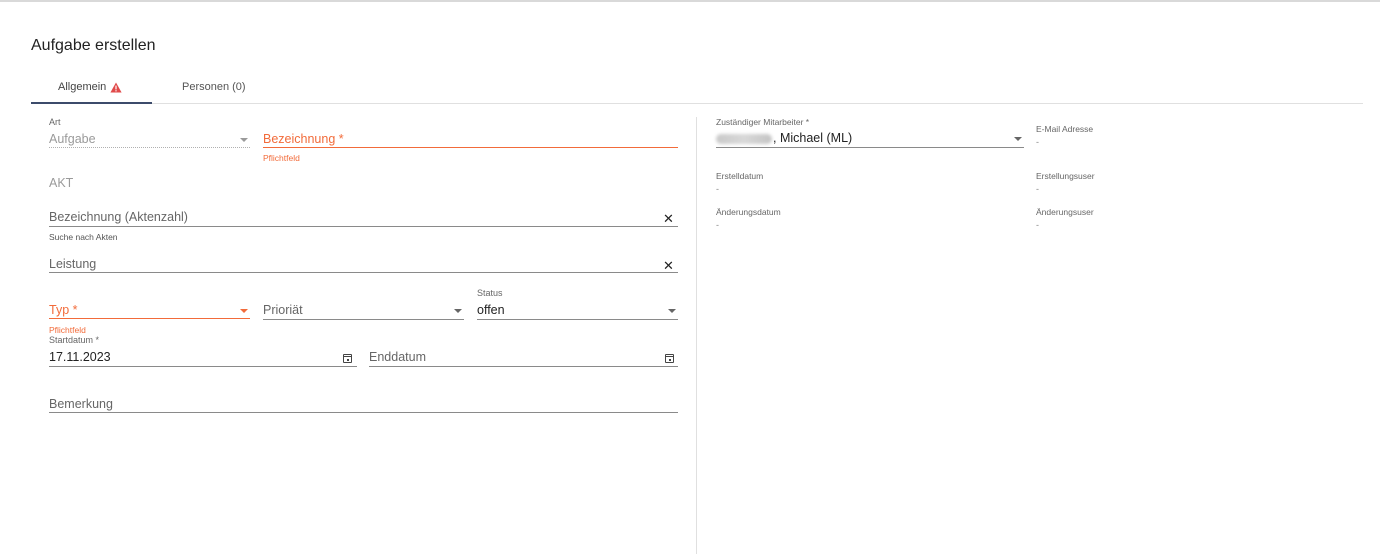 The image size is (1380, 554). I want to click on status-label: Status, so click(490, 293).